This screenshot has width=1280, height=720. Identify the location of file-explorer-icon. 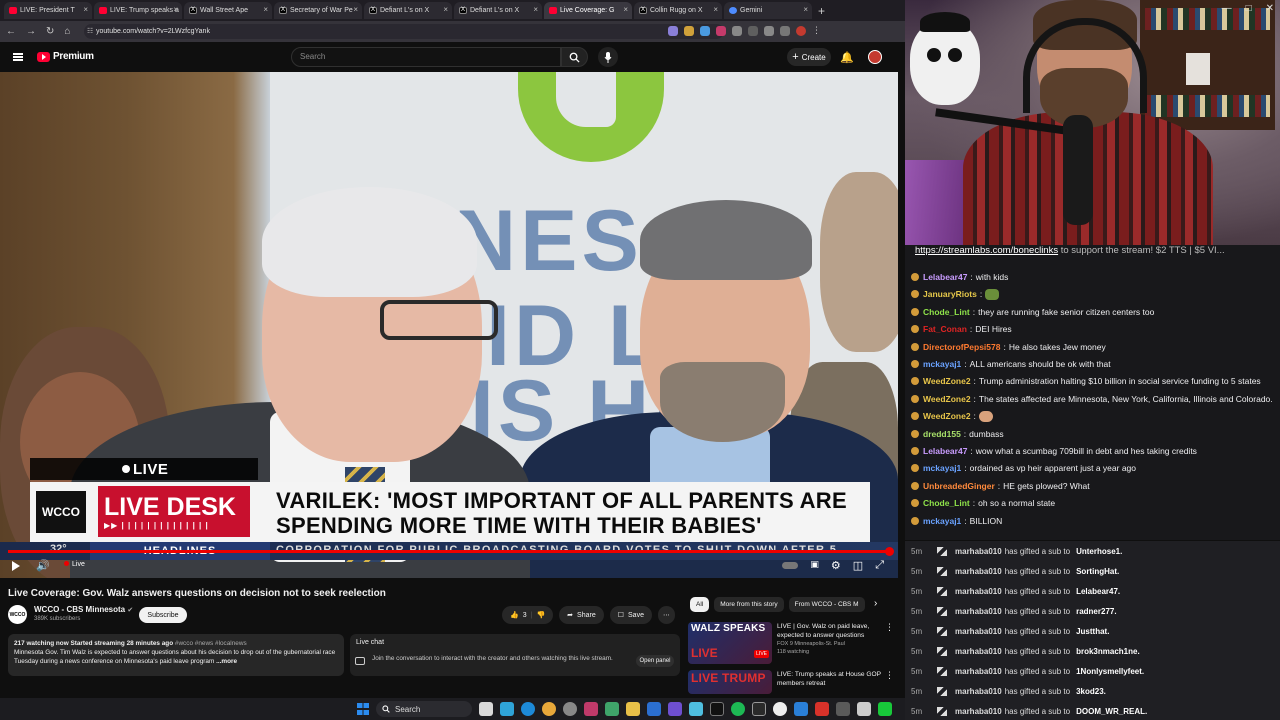
(633, 709).